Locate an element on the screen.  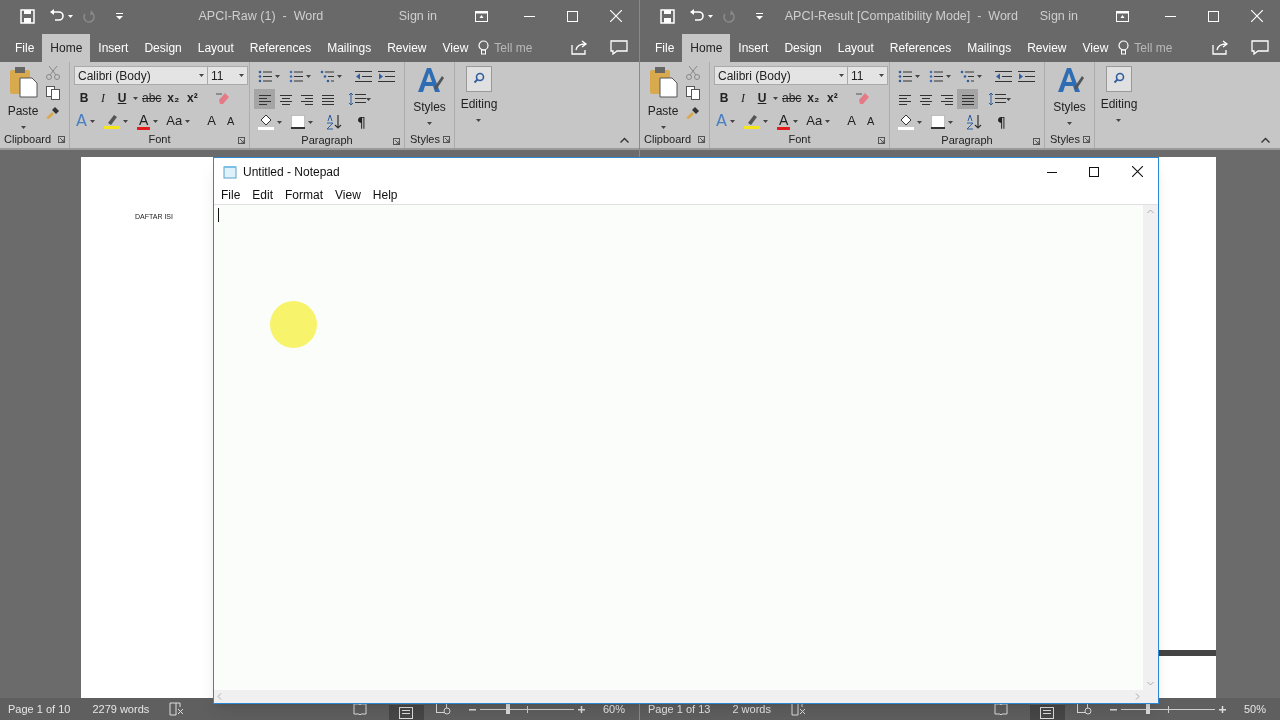
menu-item: View is located at coordinates (348, 194).